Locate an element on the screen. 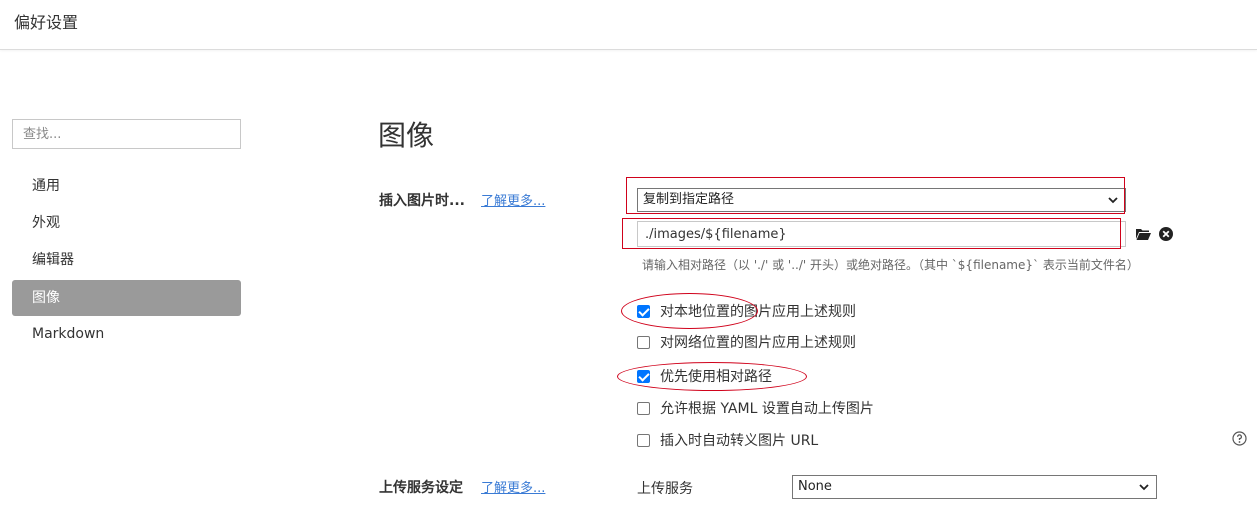 The height and width of the screenshot is (509, 1257). option-apply-local: 对本地位置的图片应用上述规则 is located at coordinates (746, 311).